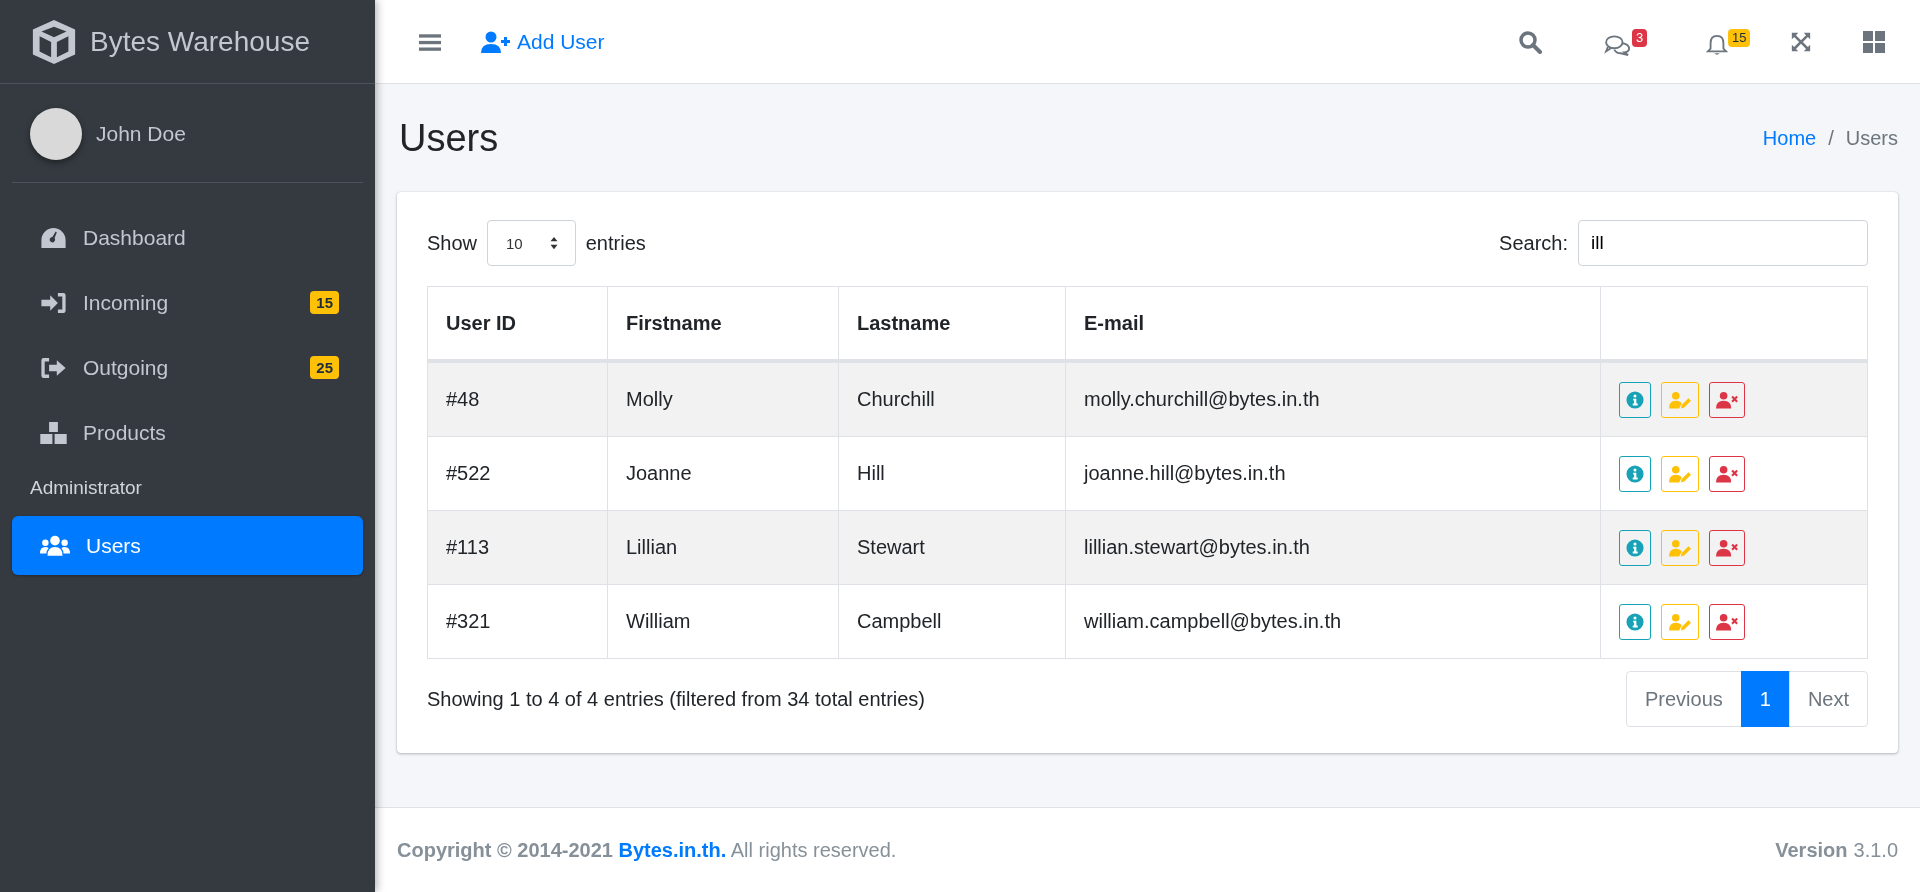 This screenshot has width=1920, height=892. Describe the element at coordinates (1831, 138) in the screenshot. I see `breadcrumb-item: /` at that location.